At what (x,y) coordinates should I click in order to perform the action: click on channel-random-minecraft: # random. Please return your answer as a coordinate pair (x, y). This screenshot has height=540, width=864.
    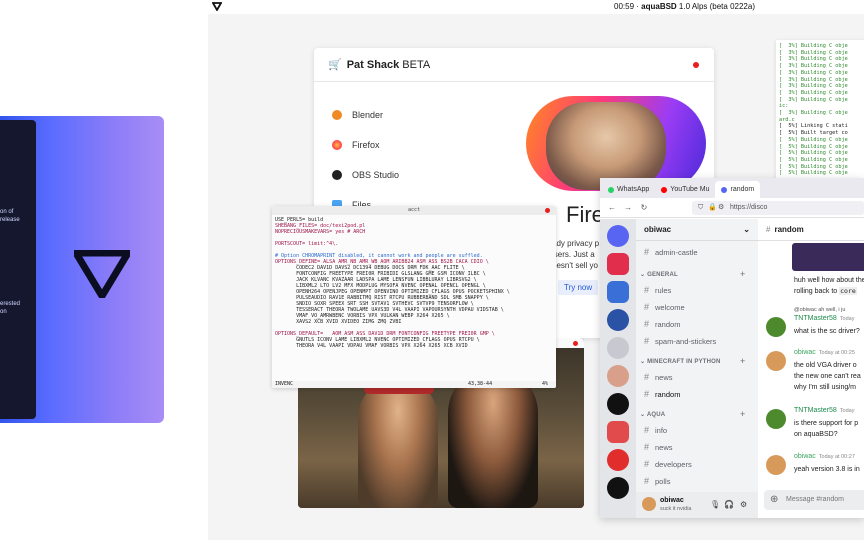
    Looking at the image, I should click on (662, 394).